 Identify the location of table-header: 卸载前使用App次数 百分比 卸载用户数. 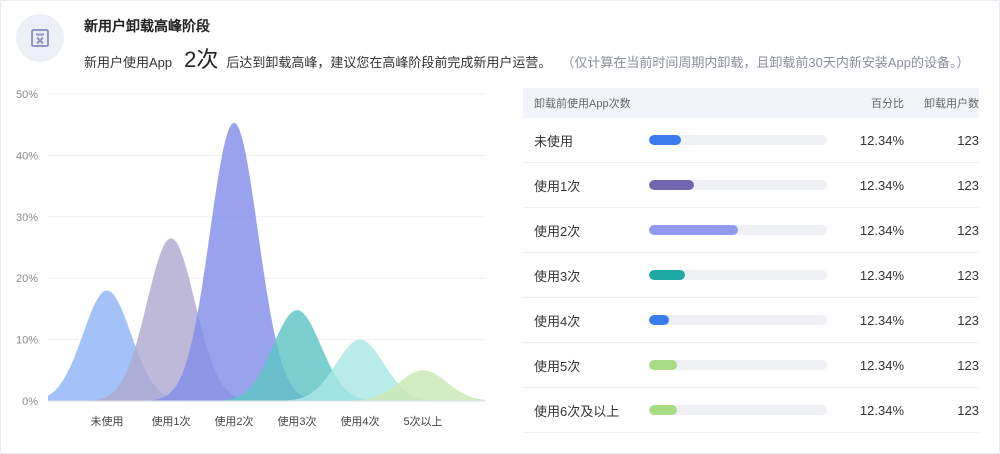
(751, 103).